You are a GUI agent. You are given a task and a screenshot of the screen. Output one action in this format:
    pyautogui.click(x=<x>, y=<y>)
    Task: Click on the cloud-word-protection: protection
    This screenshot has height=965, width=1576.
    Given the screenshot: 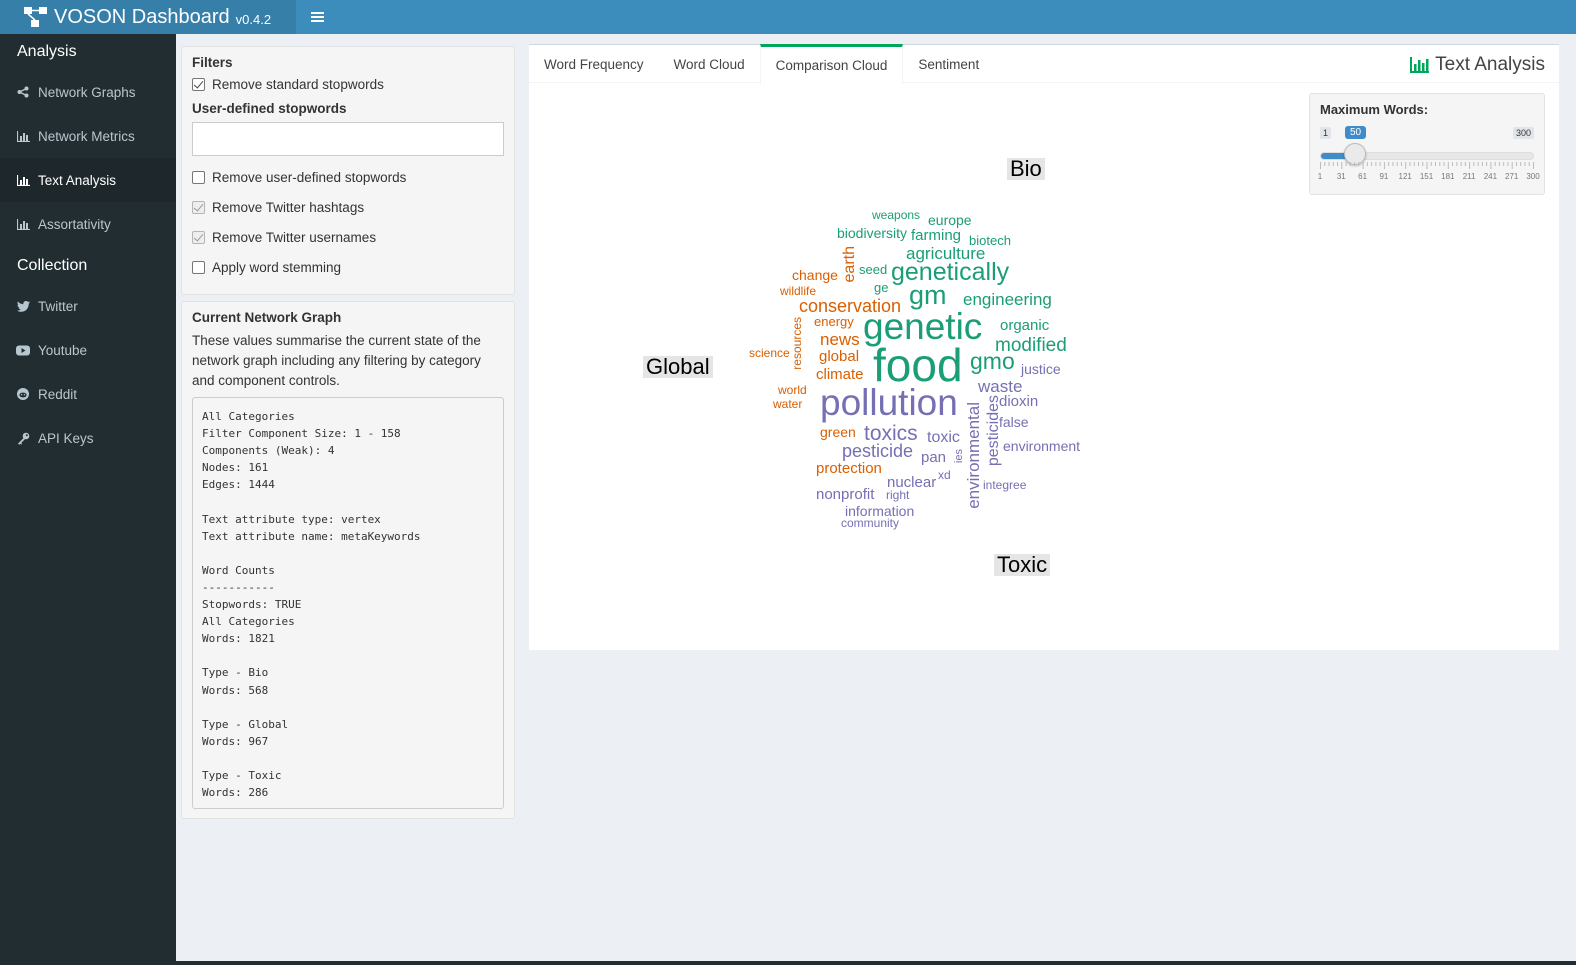 What is the action you would take?
    pyautogui.click(x=849, y=468)
    